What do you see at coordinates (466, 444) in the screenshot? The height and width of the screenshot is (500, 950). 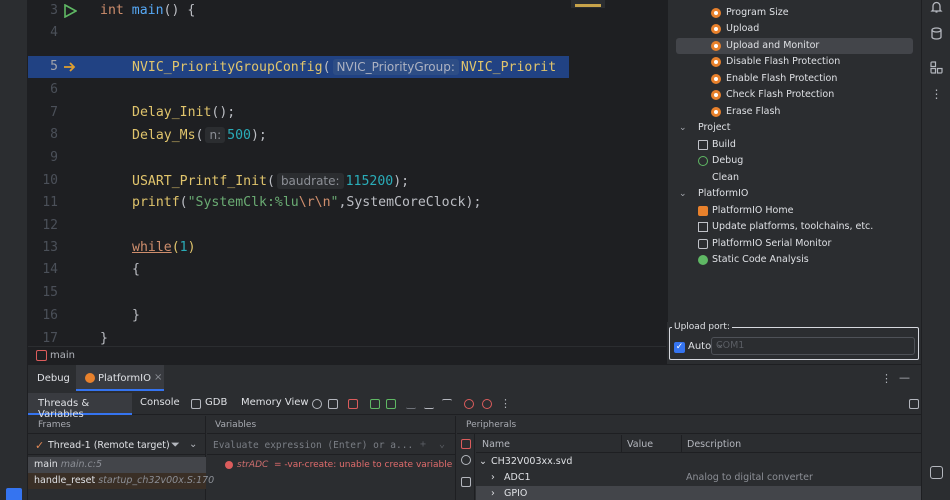 I see `peripheral-settings-icon` at bounding box center [466, 444].